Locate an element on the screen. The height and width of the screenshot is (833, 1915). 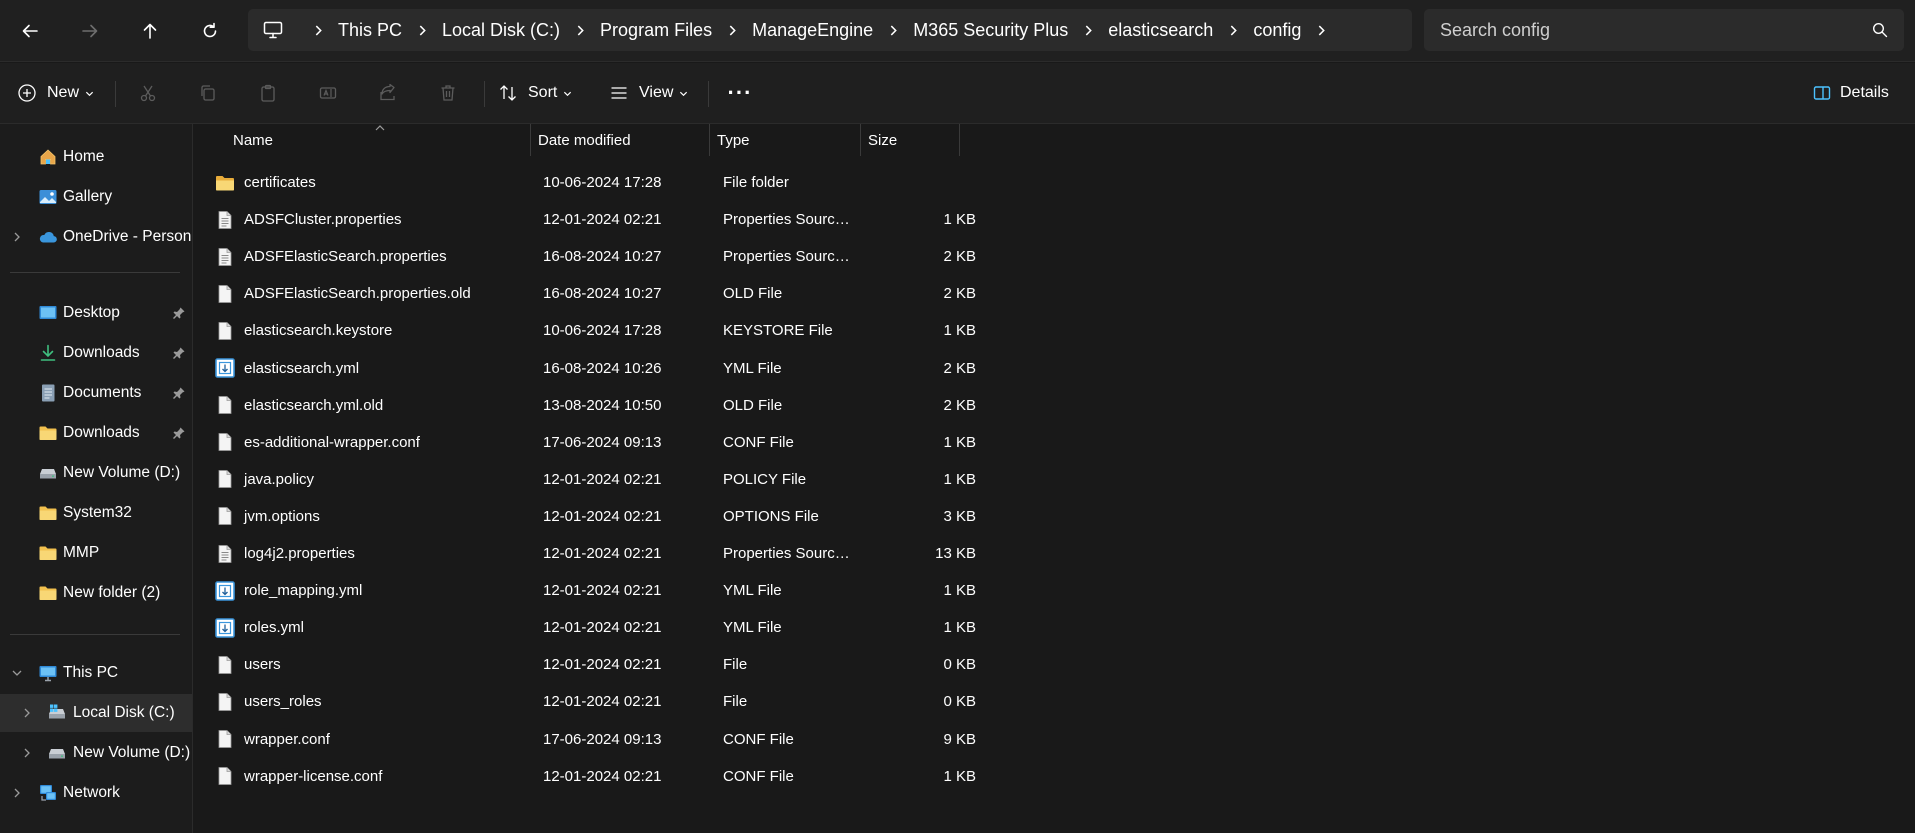
column-header-type: Type is located at coordinates (785, 140).